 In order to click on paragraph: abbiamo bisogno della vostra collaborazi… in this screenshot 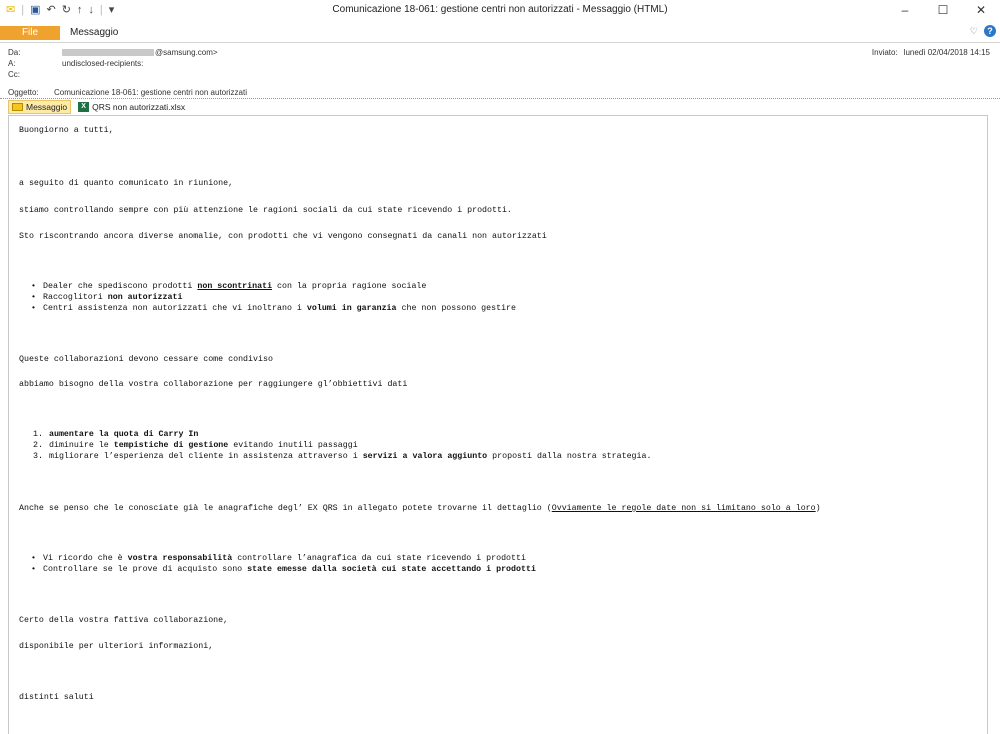, I will do `click(213, 384)`.